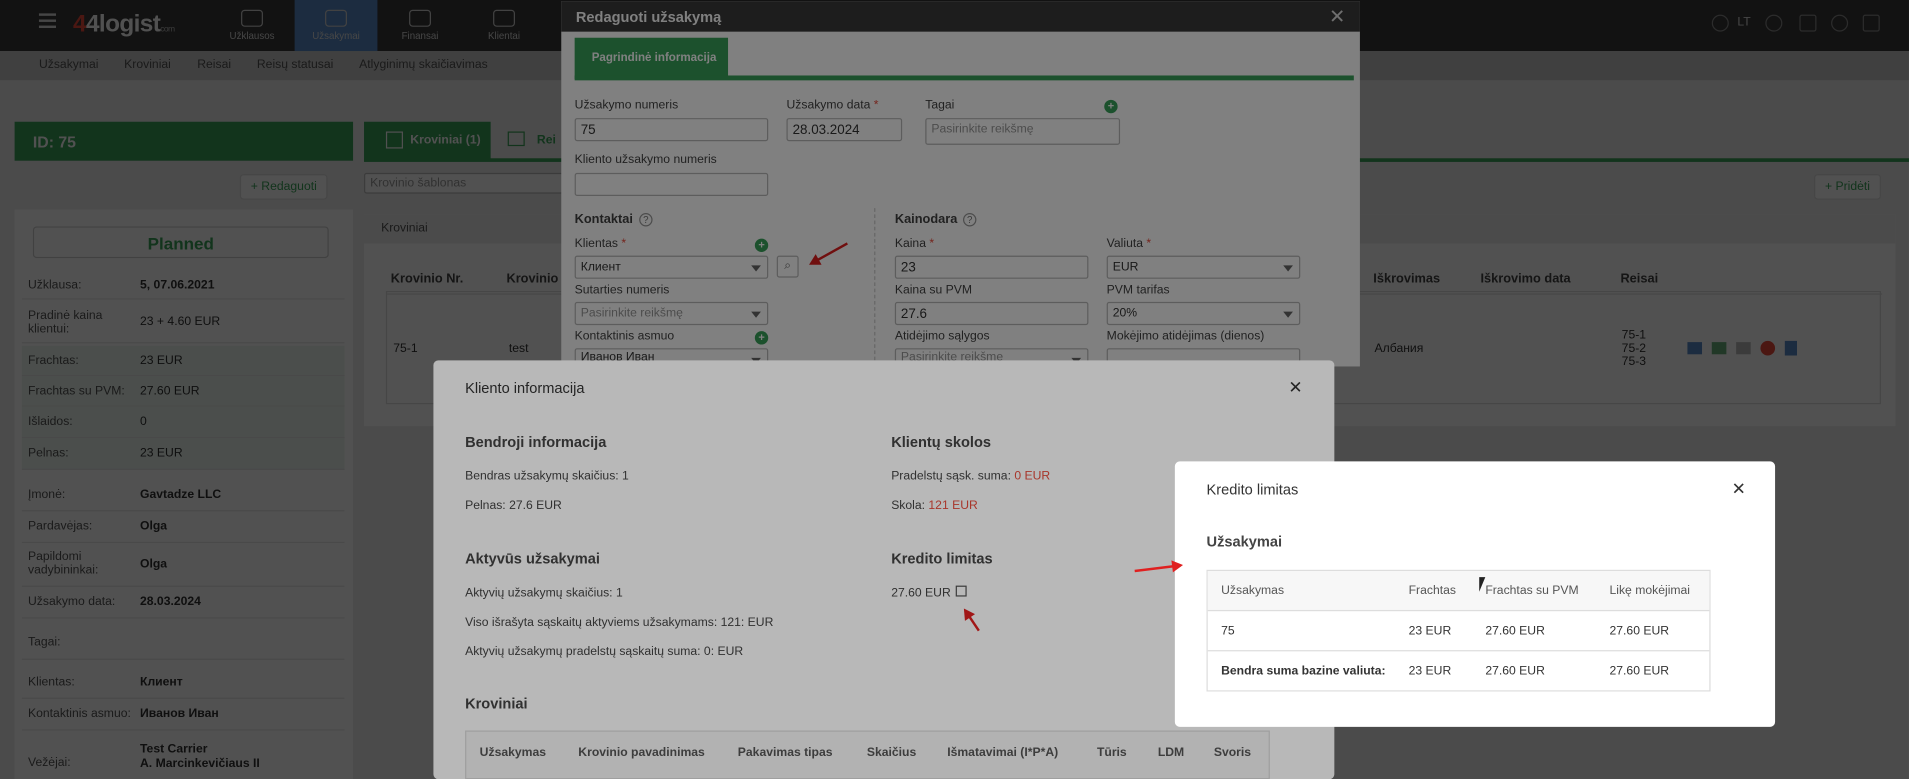 The image size is (1909, 779). What do you see at coordinates (1432, 591) in the screenshot?
I see `col-header: Frachtas` at bounding box center [1432, 591].